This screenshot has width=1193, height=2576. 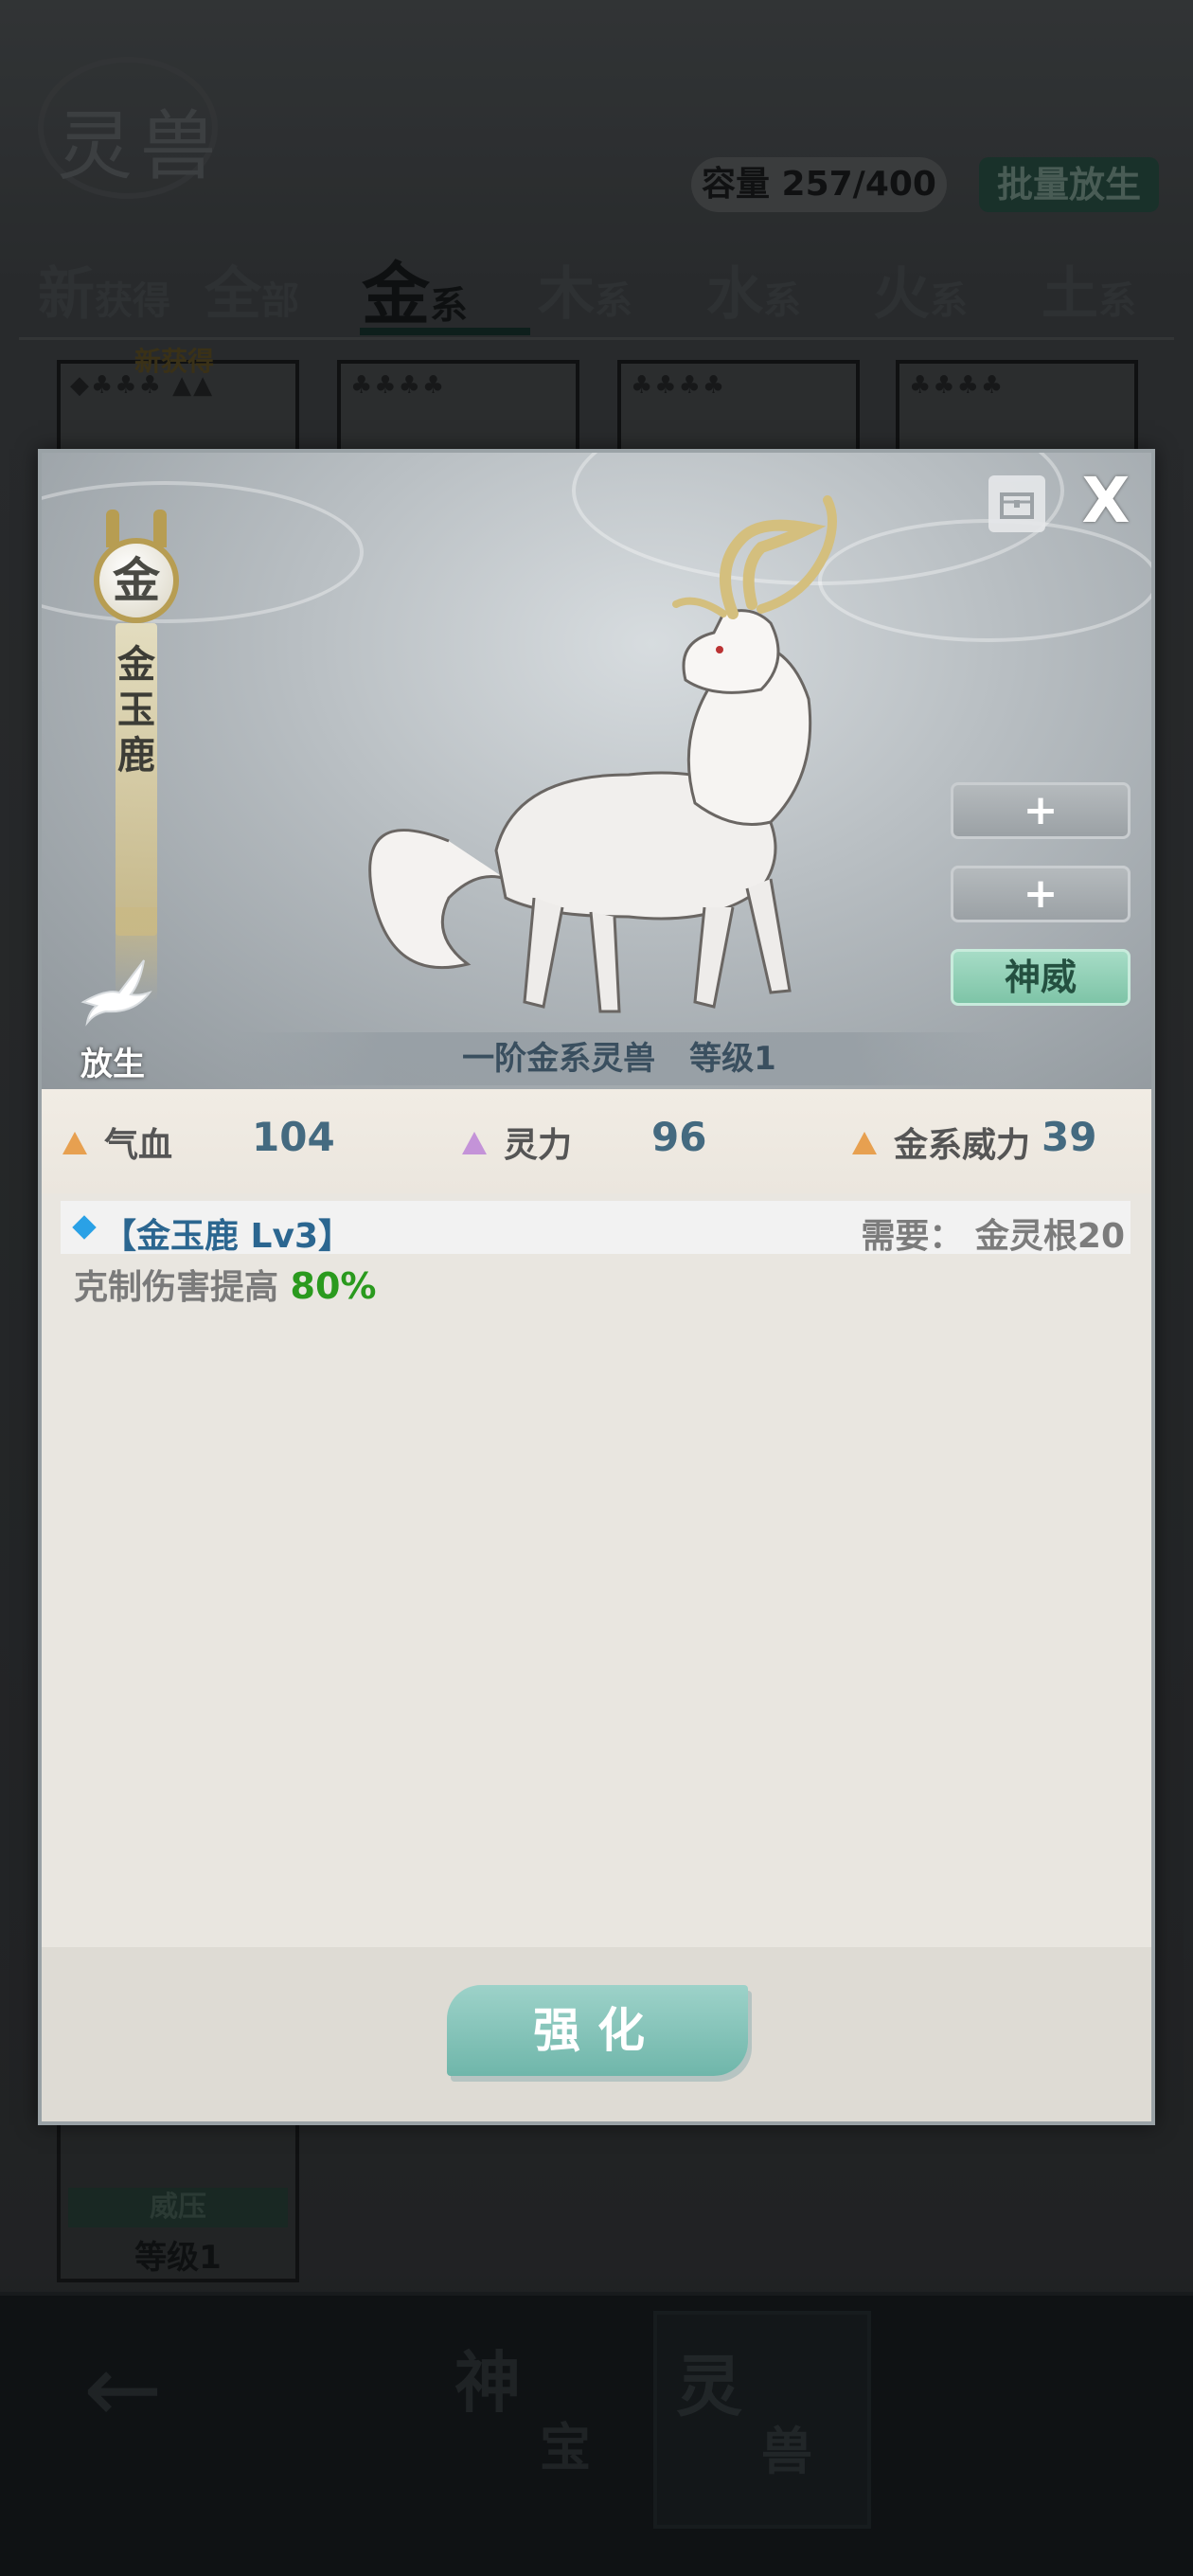 I want to click on release-label: 放生, so click(x=112, y=1064).